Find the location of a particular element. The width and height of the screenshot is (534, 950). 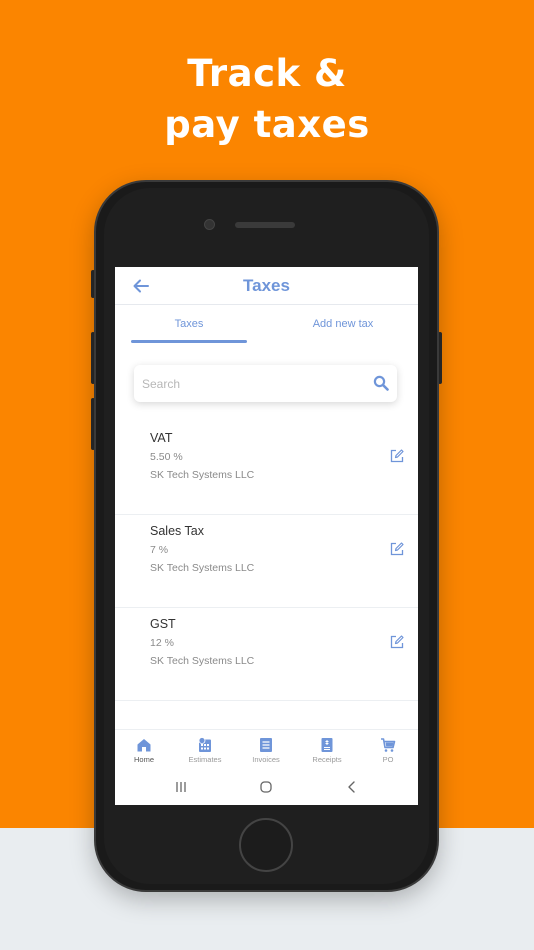

receipt-icon is located at coordinates (327, 745).